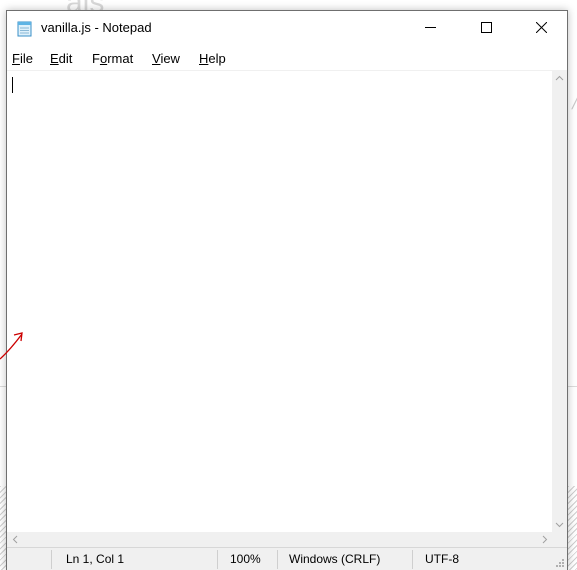 This screenshot has width=577, height=570. I want to click on scroll-right-button, so click(544, 539).